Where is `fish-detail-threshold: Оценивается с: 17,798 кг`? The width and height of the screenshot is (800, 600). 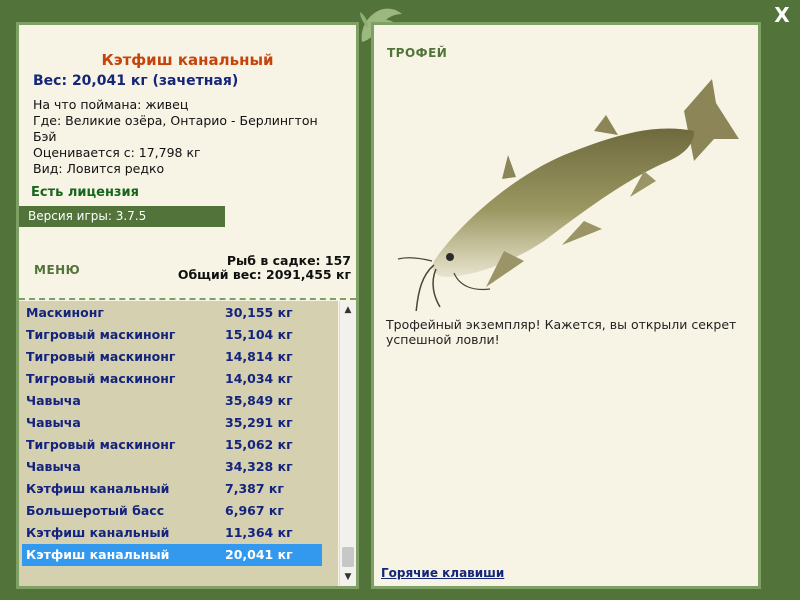 fish-detail-threshold: Оценивается с: 17,798 кг is located at coordinates (117, 152).